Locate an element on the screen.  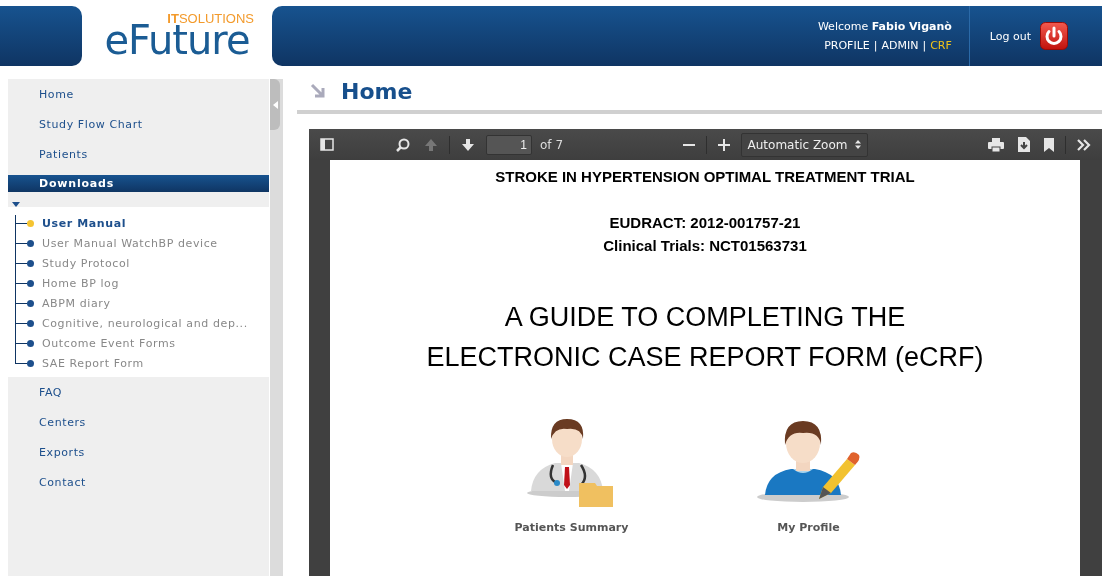
zoom-select: Automatic Zoom is located at coordinates (804, 144).